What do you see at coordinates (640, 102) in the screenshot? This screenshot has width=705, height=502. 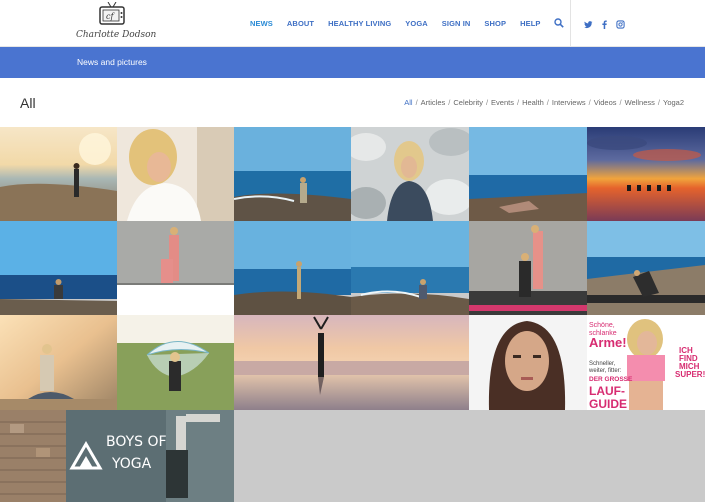 I see `filter-wellness: Wellness` at bounding box center [640, 102].